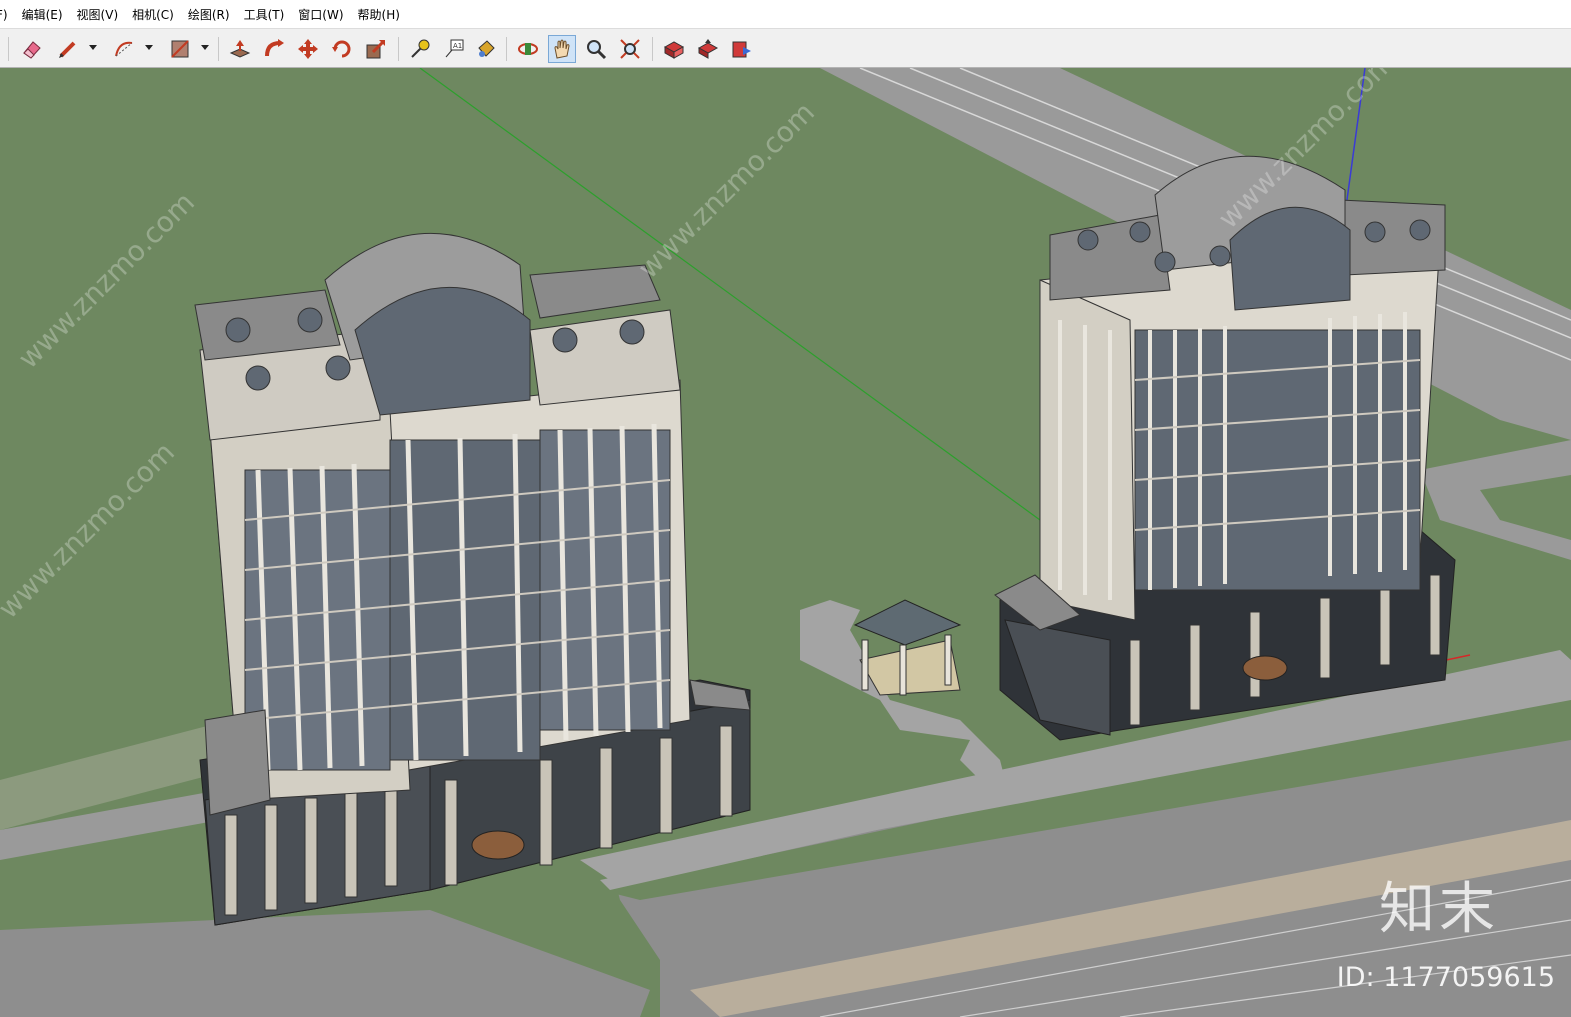 The image size is (1571, 1017). What do you see at coordinates (68, 49) in the screenshot?
I see `pencil-icon` at bounding box center [68, 49].